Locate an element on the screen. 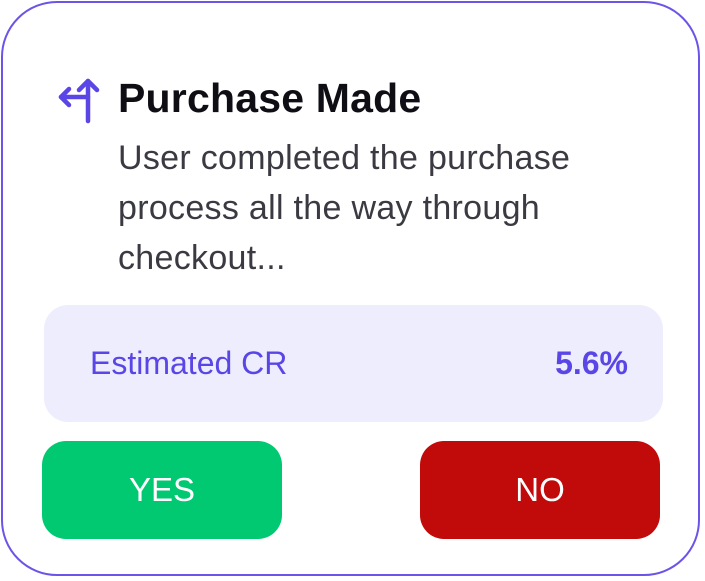 The width and height of the screenshot is (705, 581). metric-label: Estimated CR is located at coordinates (189, 363).